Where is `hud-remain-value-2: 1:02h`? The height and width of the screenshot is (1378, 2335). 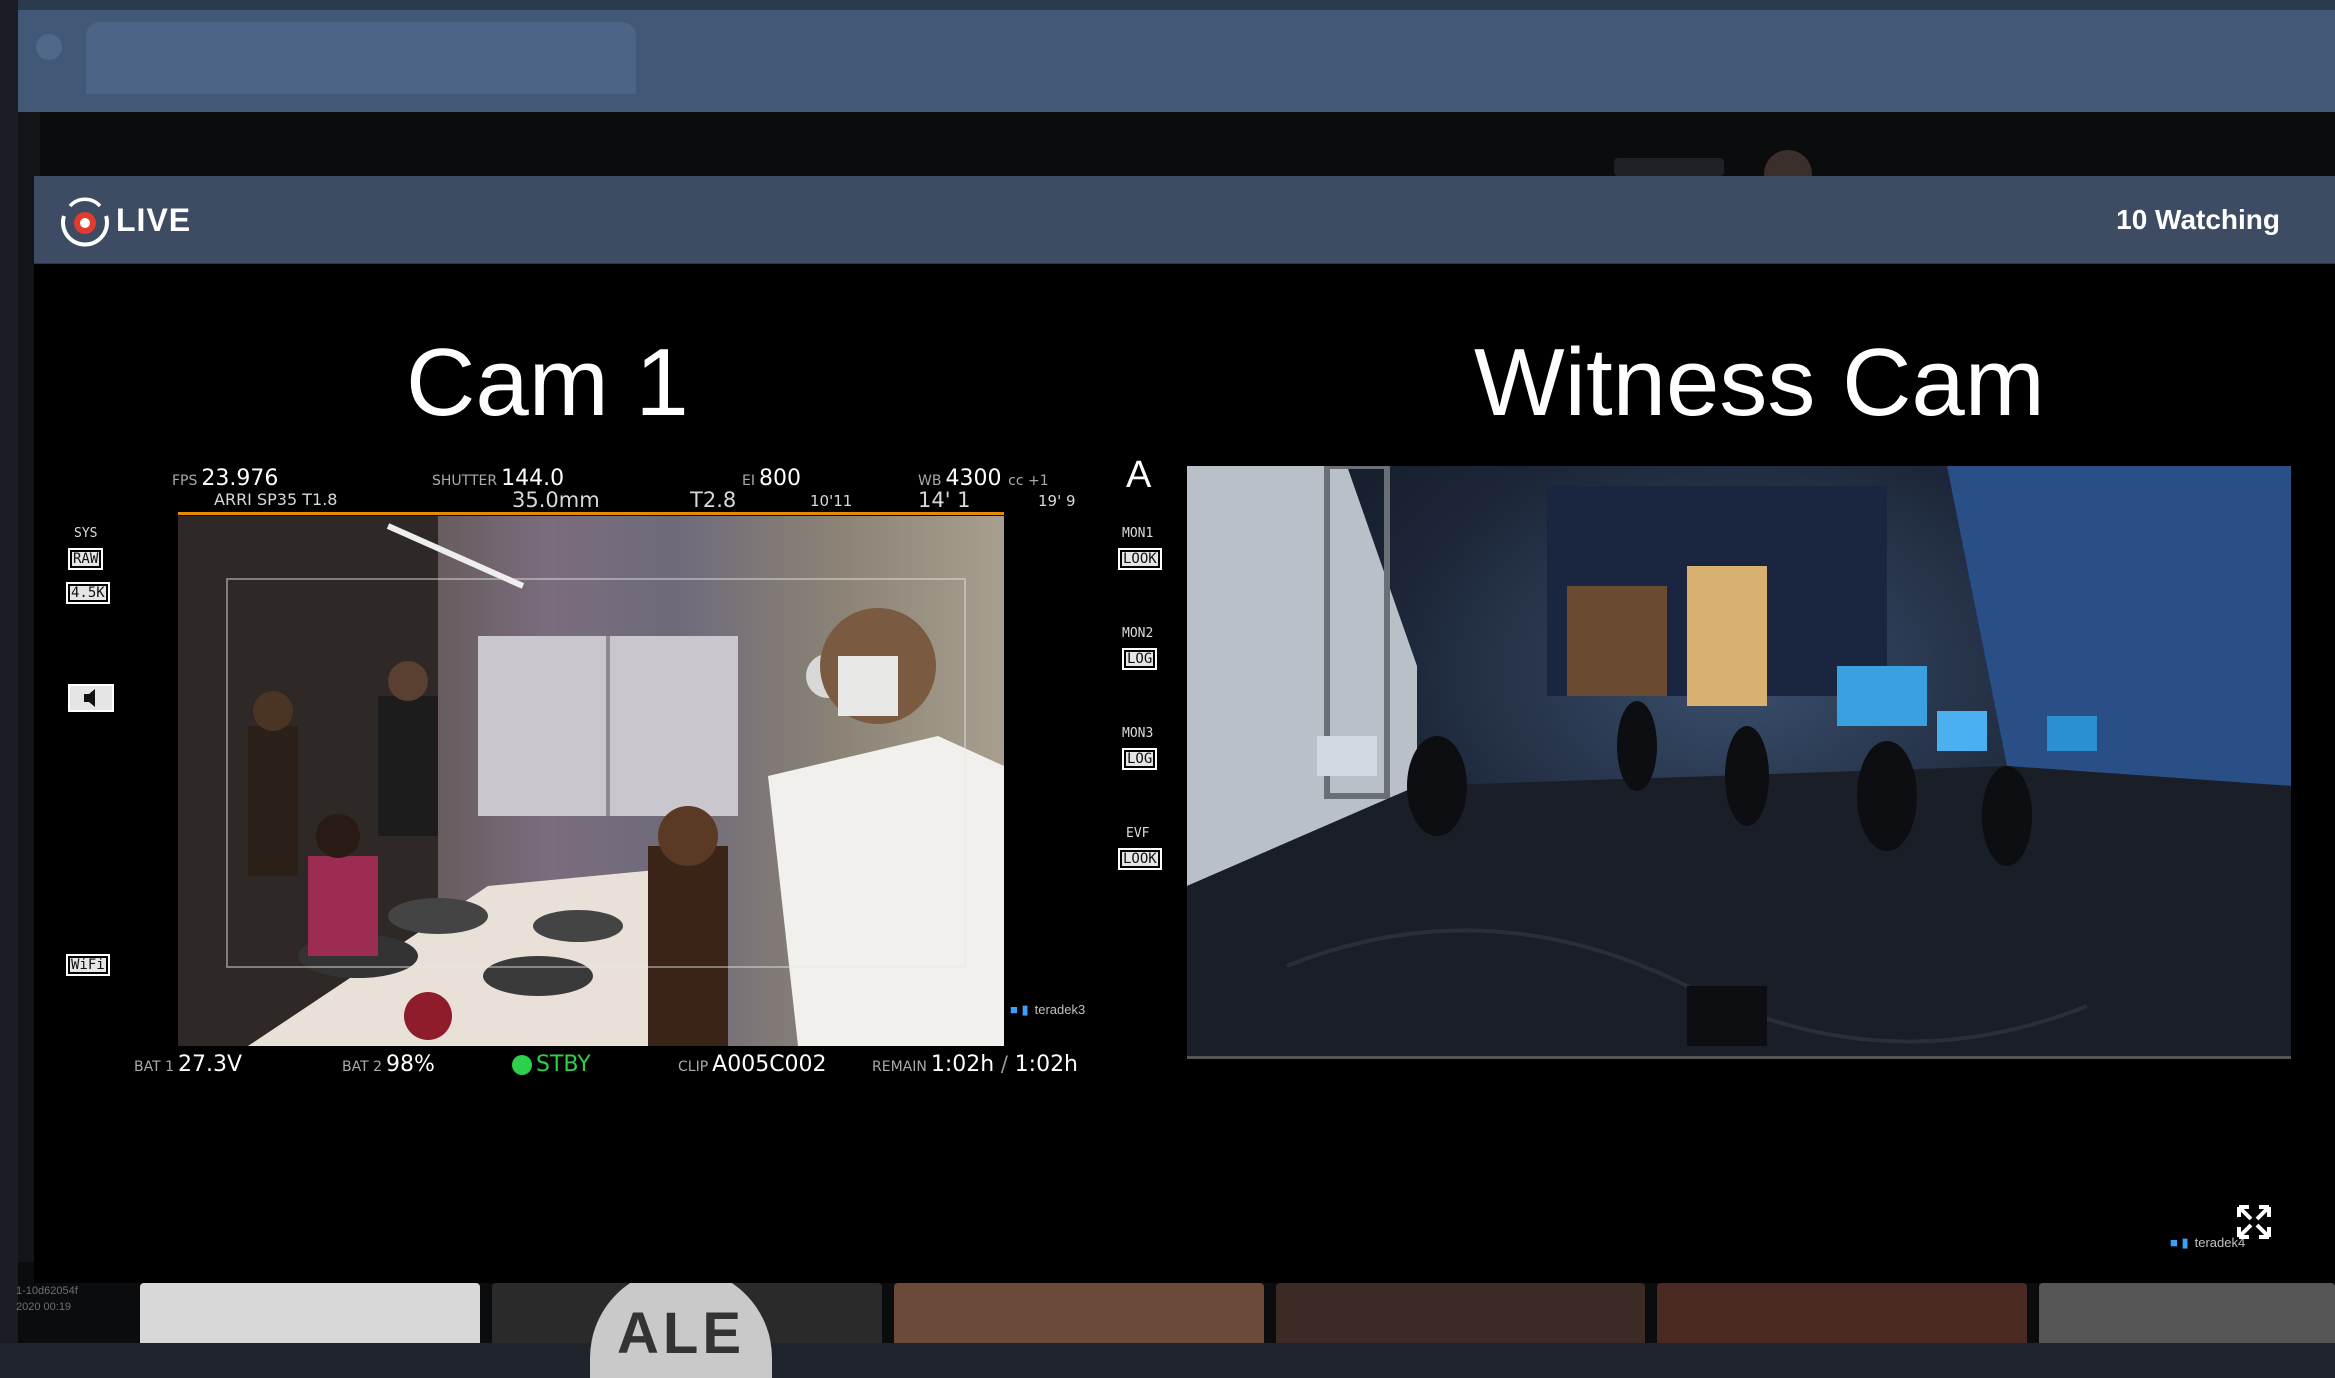 hud-remain-value-2: 1:02h is located at coordinates (1046, 1064).